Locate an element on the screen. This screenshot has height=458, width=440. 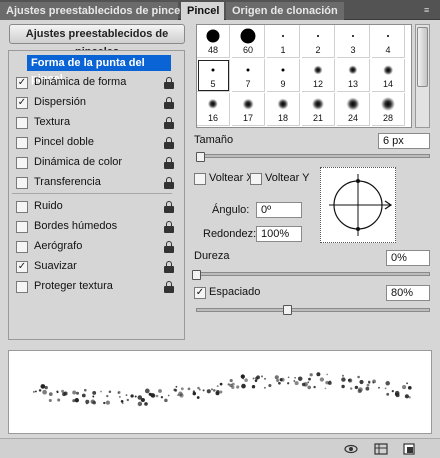
brush-tip-cell: 7 is located at coordinates (248, 75).